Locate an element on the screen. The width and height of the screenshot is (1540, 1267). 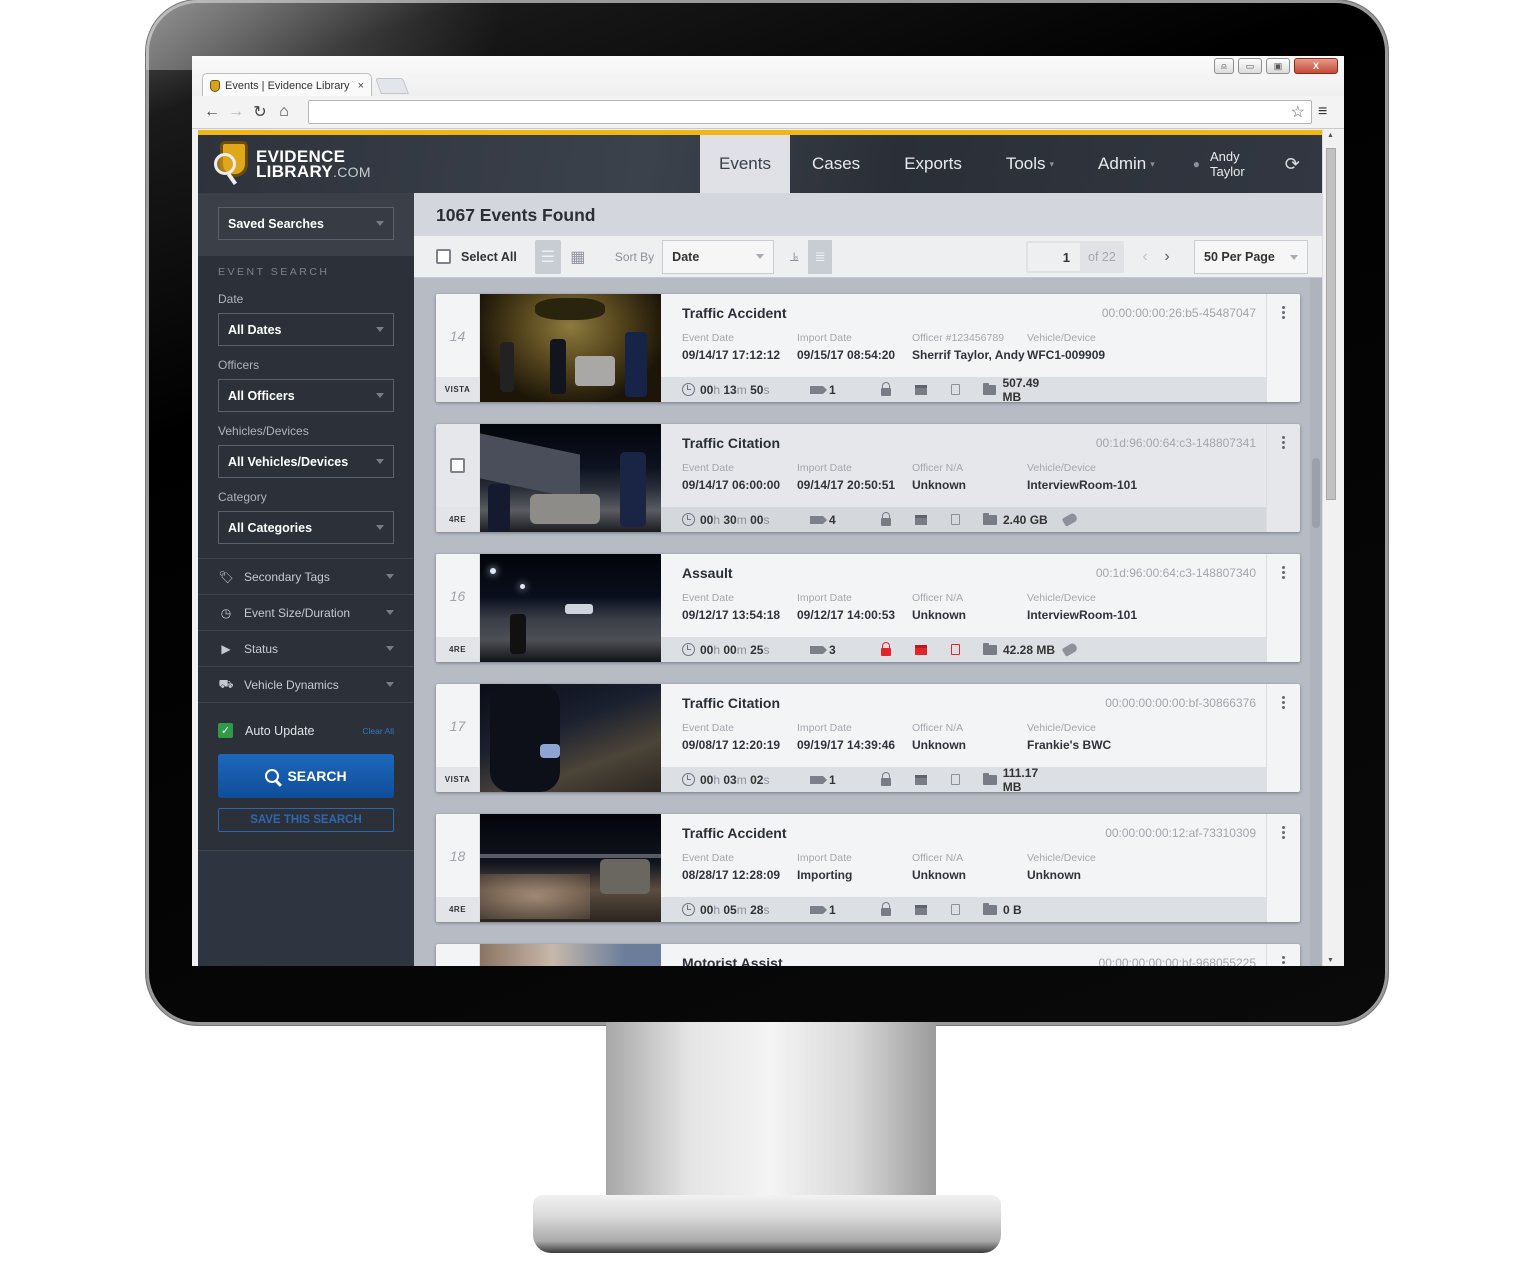
sort-ascending-button: ⫡ is located at coordinates (794, 257).